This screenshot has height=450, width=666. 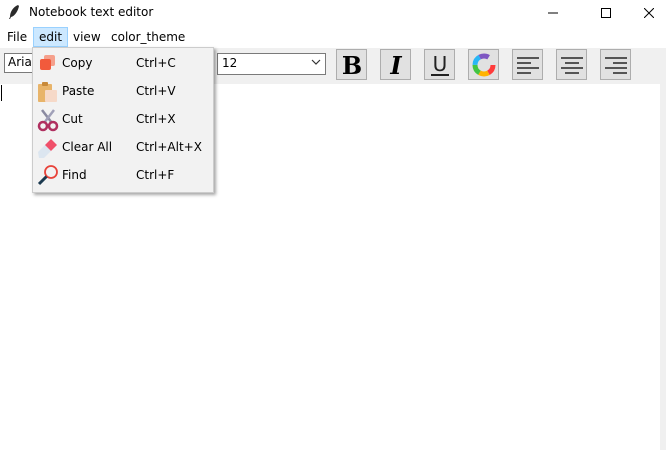 I want to click on text-caret, so click(x=1, y=93).